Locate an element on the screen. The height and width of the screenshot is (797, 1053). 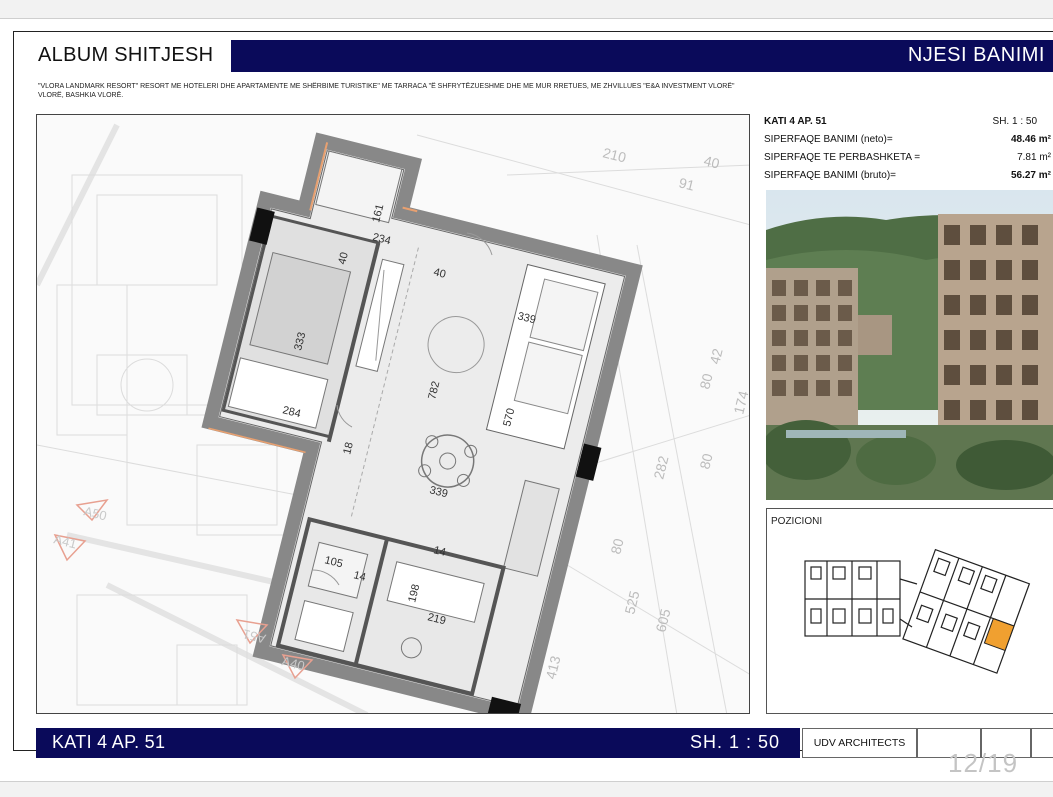
area-label: SIPERFAQE TE PERBASHKETA = is located at coordinates (842, 157).